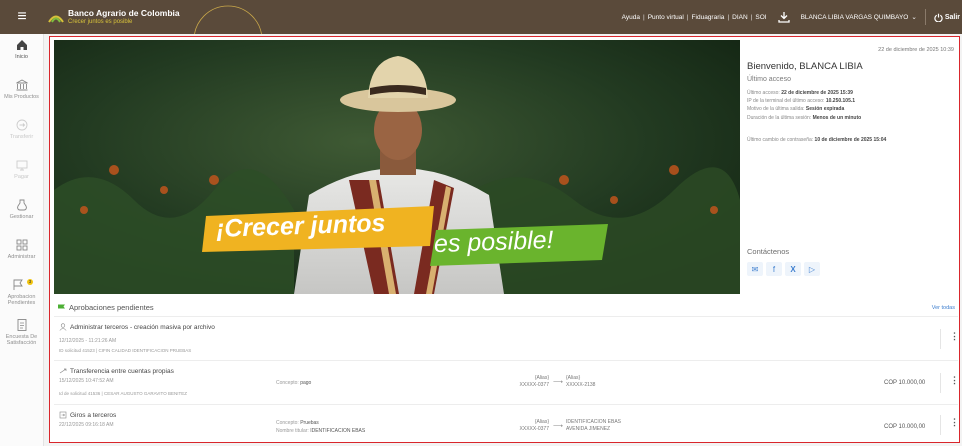 The image size is (962, 446). Describe the element at coordinates (124, 12) in the screenshot. I see `bank-name: Banco Agrario de Colombia` at that location.